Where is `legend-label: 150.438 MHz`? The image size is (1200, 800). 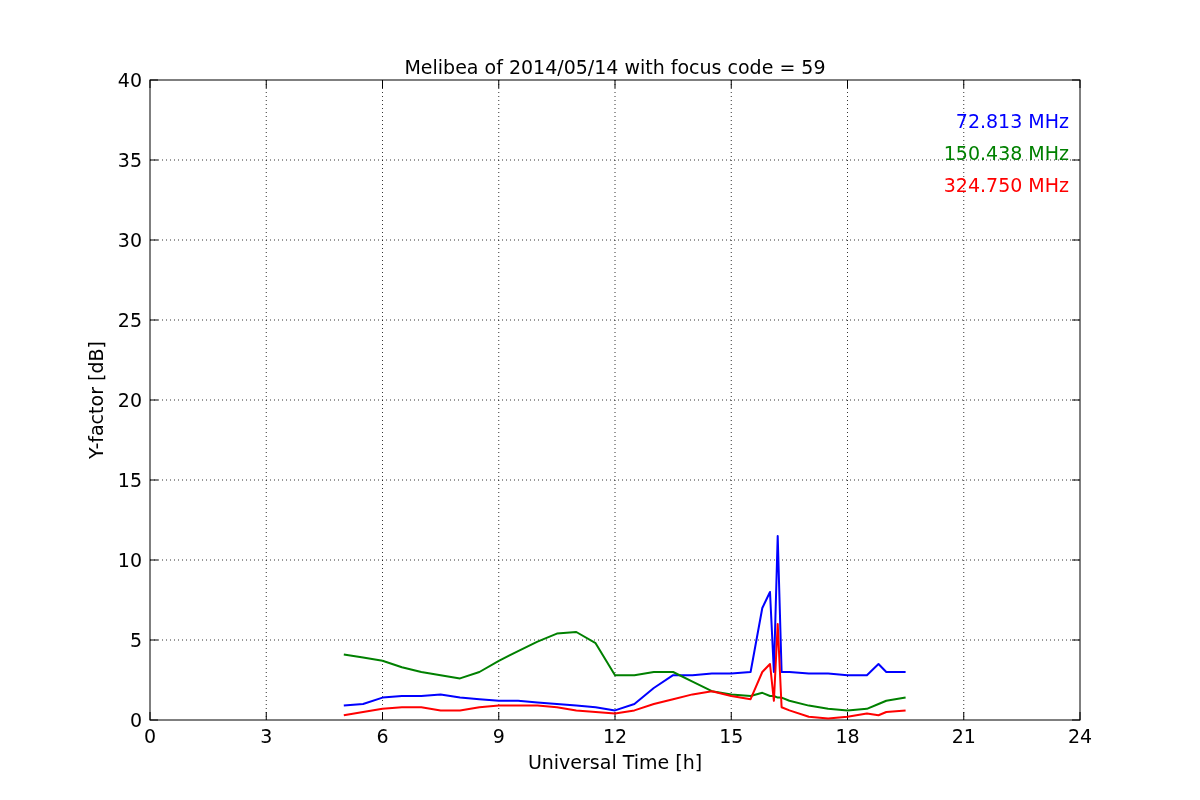
legend-label: 150.438 MHz is located at coordinates (1006, 153).